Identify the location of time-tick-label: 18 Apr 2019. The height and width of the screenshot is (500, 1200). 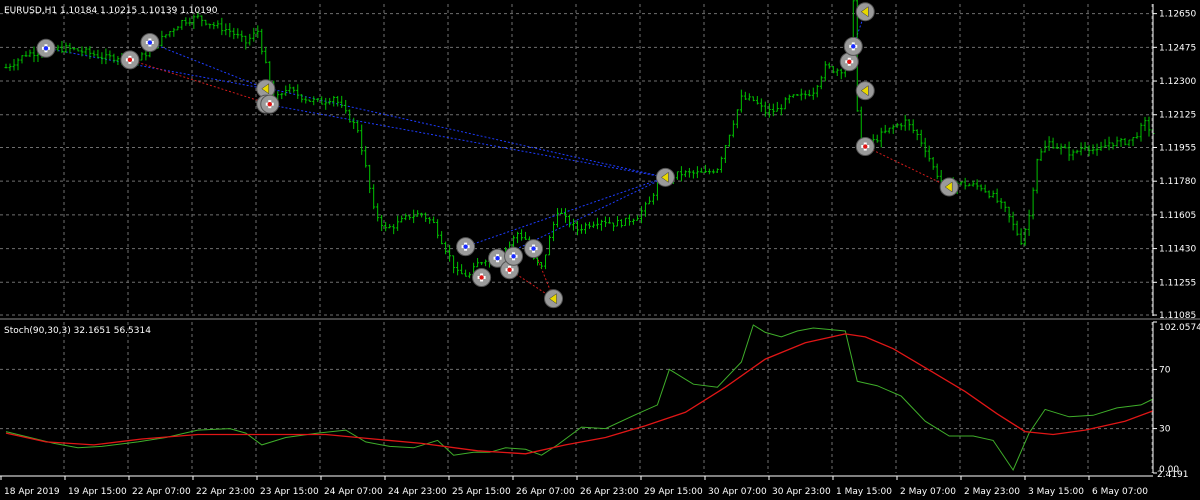
(32, 492).